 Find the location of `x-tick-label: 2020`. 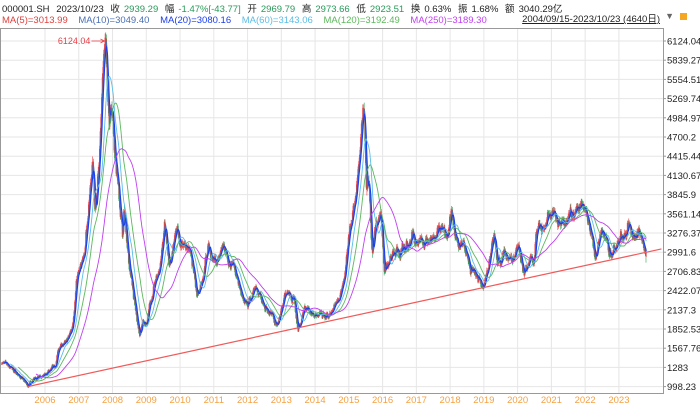

x-tick-label: 2020 is located at coordinates (517, 400).